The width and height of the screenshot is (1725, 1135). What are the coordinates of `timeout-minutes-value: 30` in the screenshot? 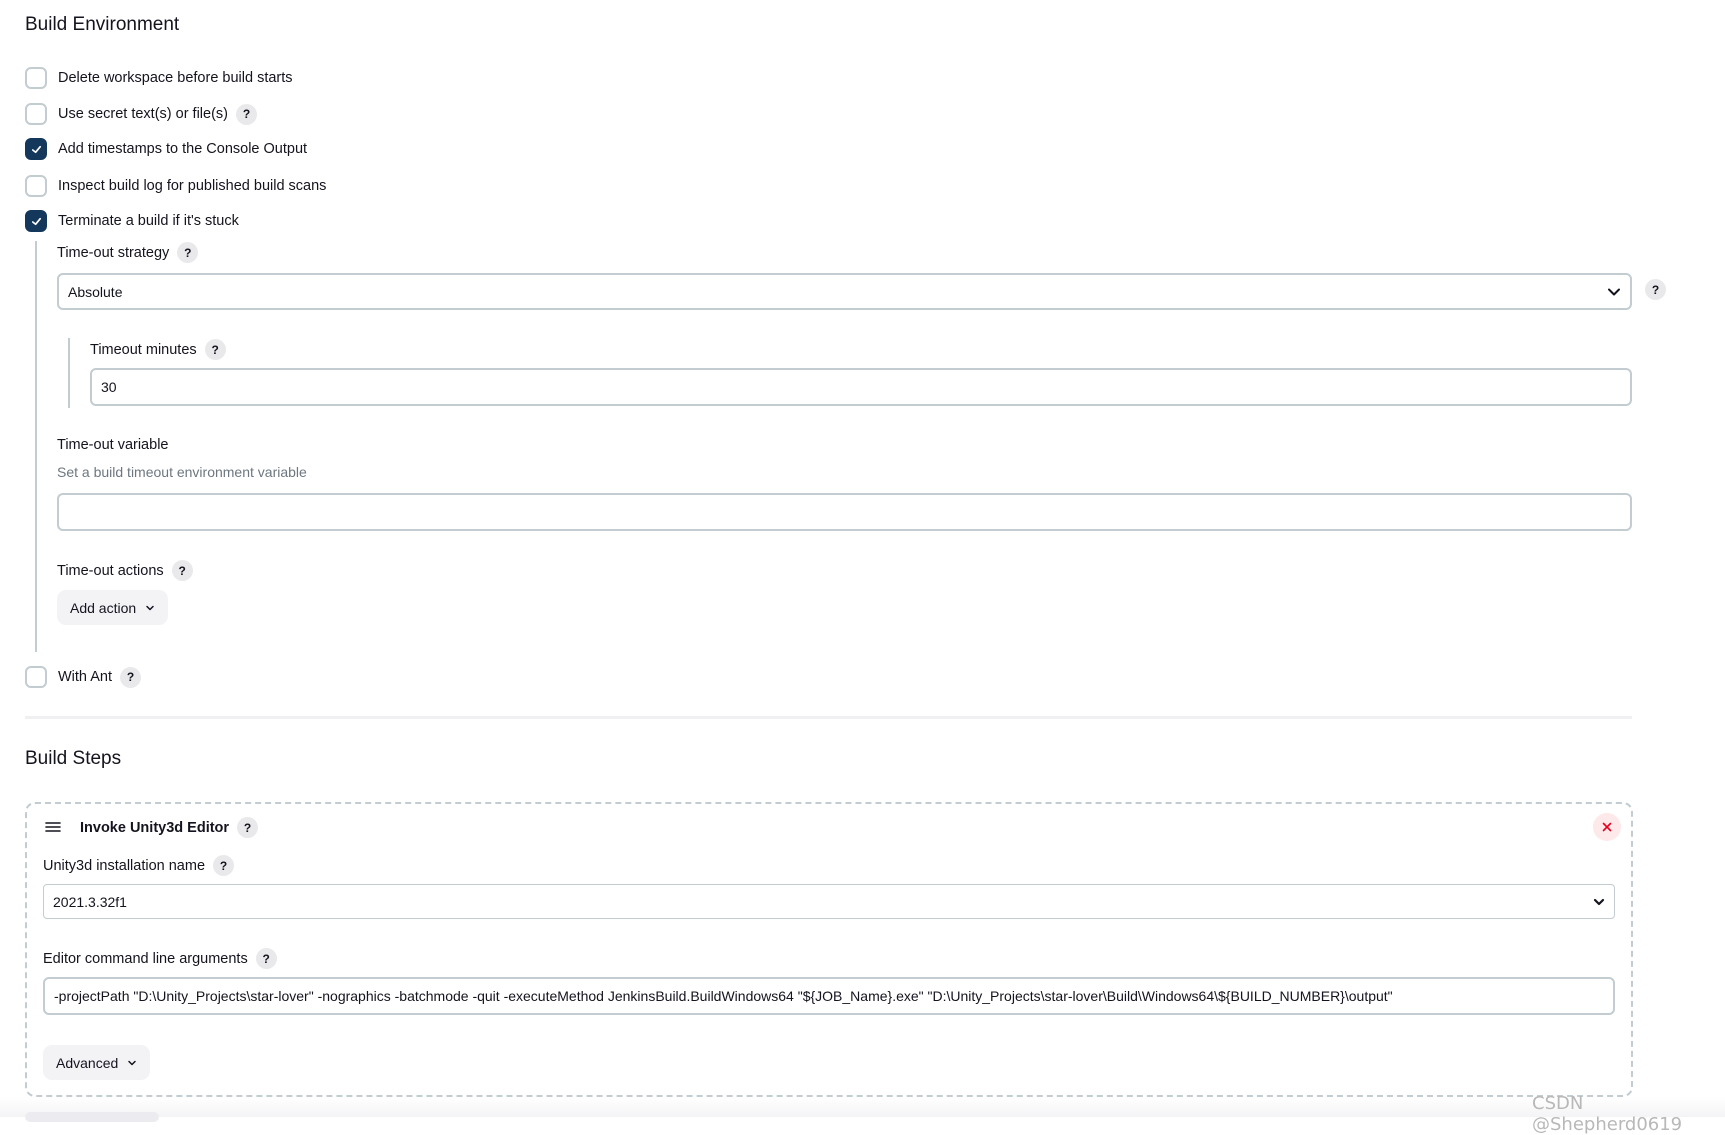 It's located at (109, 387).